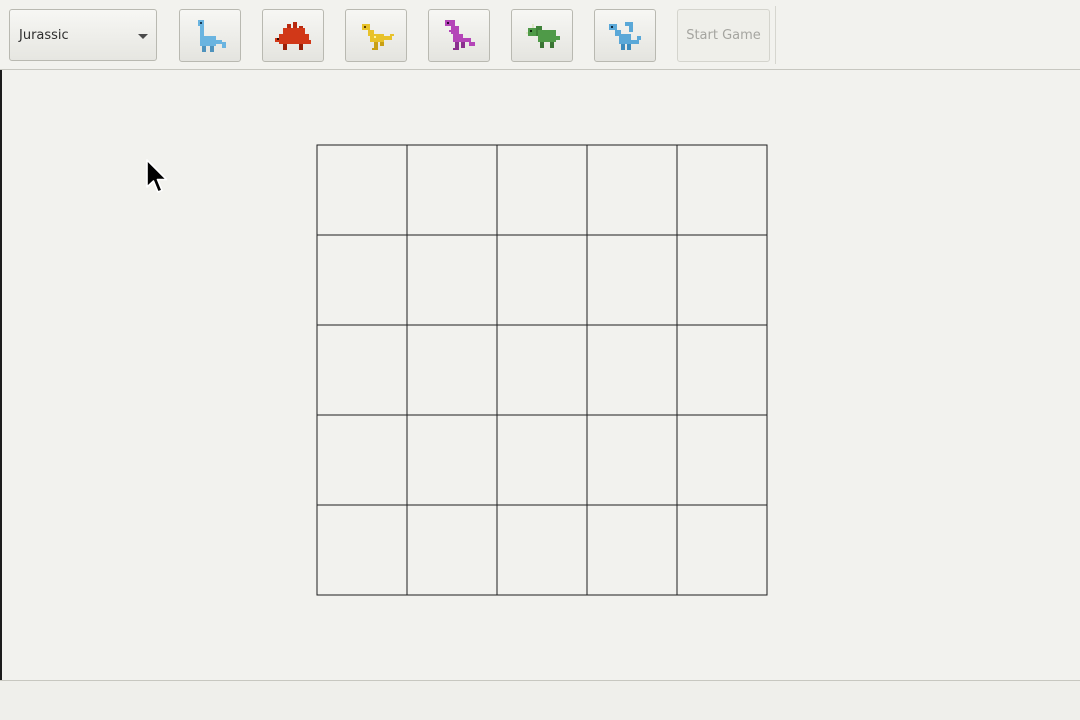 The image size is (1080, 720). I want to click on raptor-icon, so click(378, 36).